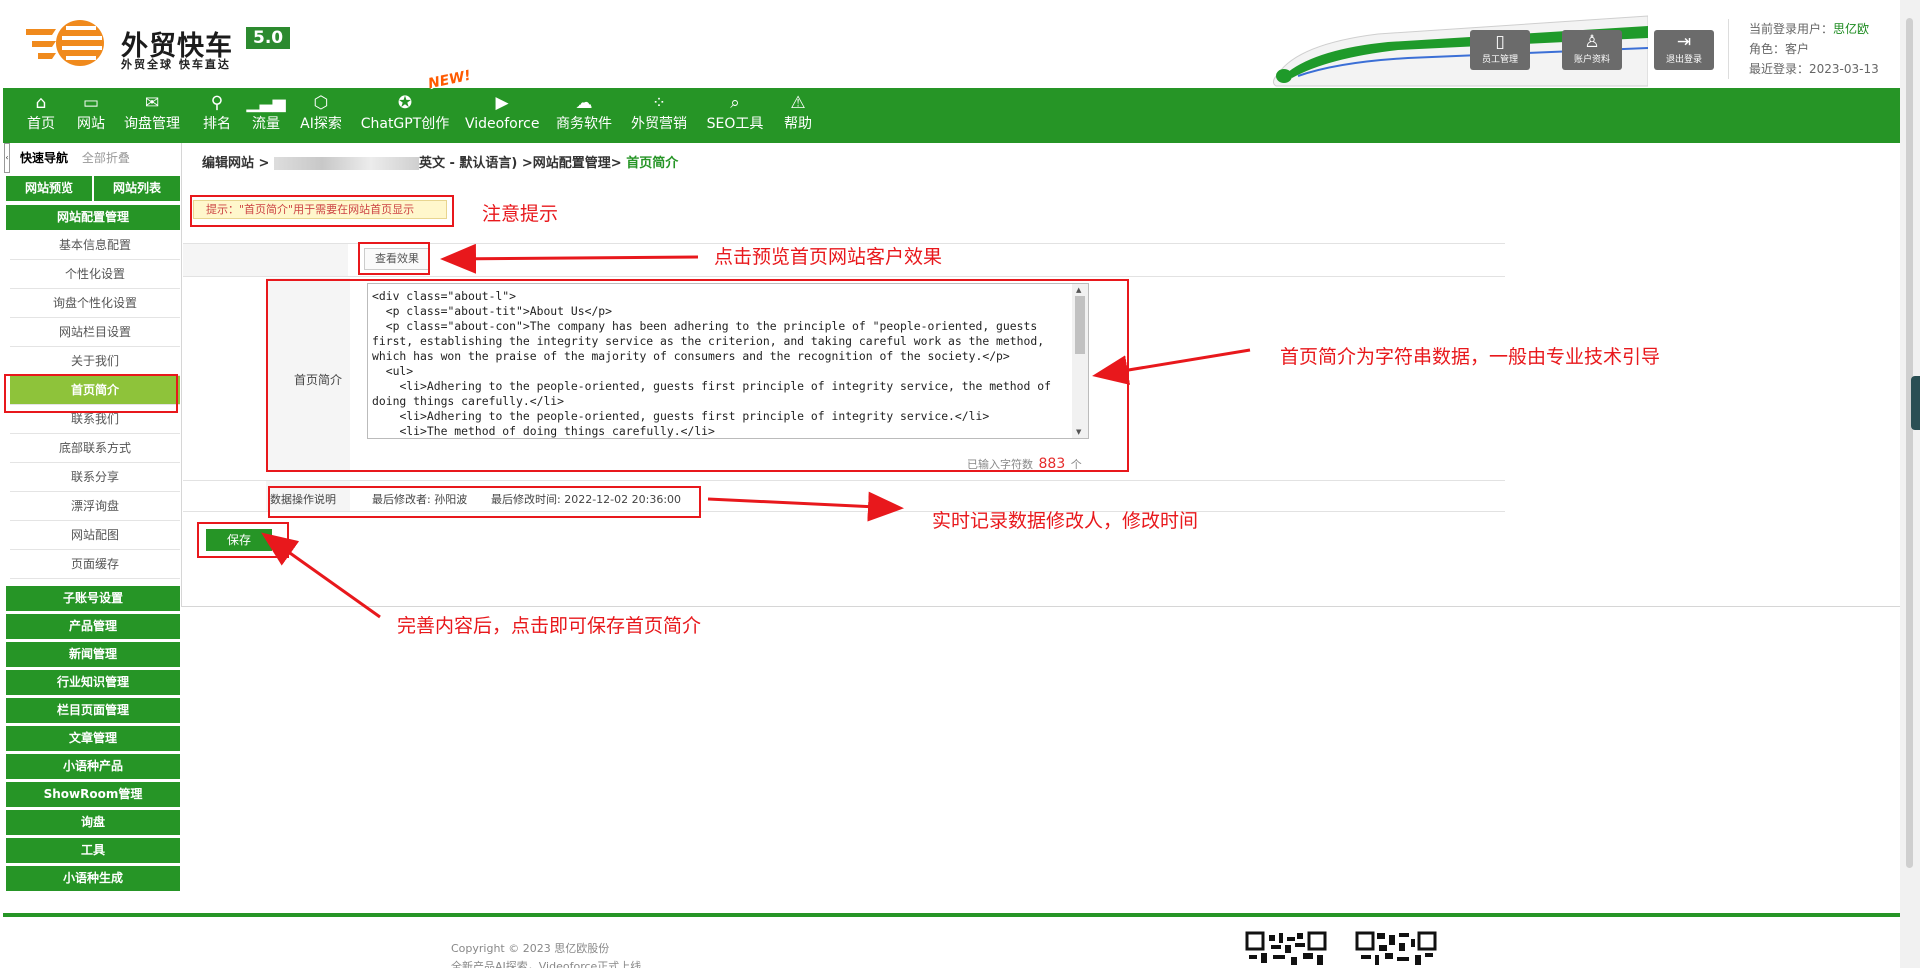 The width and height of the screenshot is (1920, 968). I want to click on logout-button: ⇥ 退出登录, so click(1684, 50).